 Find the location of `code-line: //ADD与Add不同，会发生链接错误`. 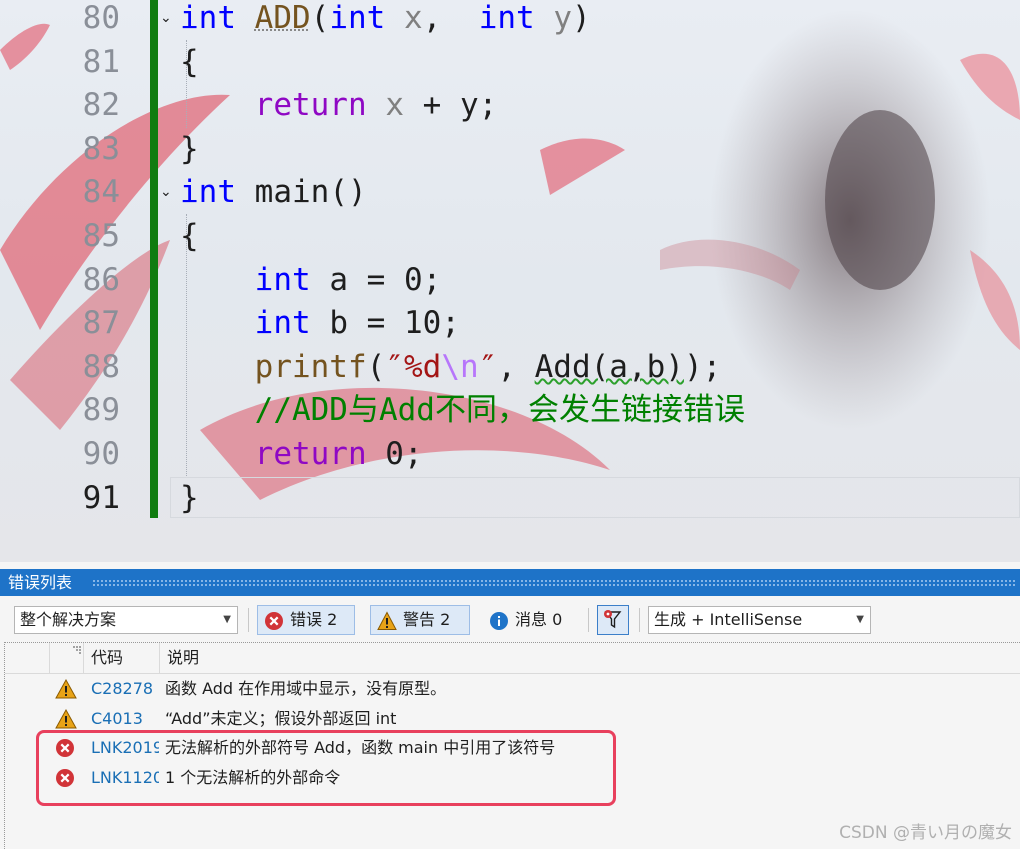

code-line: //ADD与Add不同，会发生链接错误 is located at coordinates (462, 410).